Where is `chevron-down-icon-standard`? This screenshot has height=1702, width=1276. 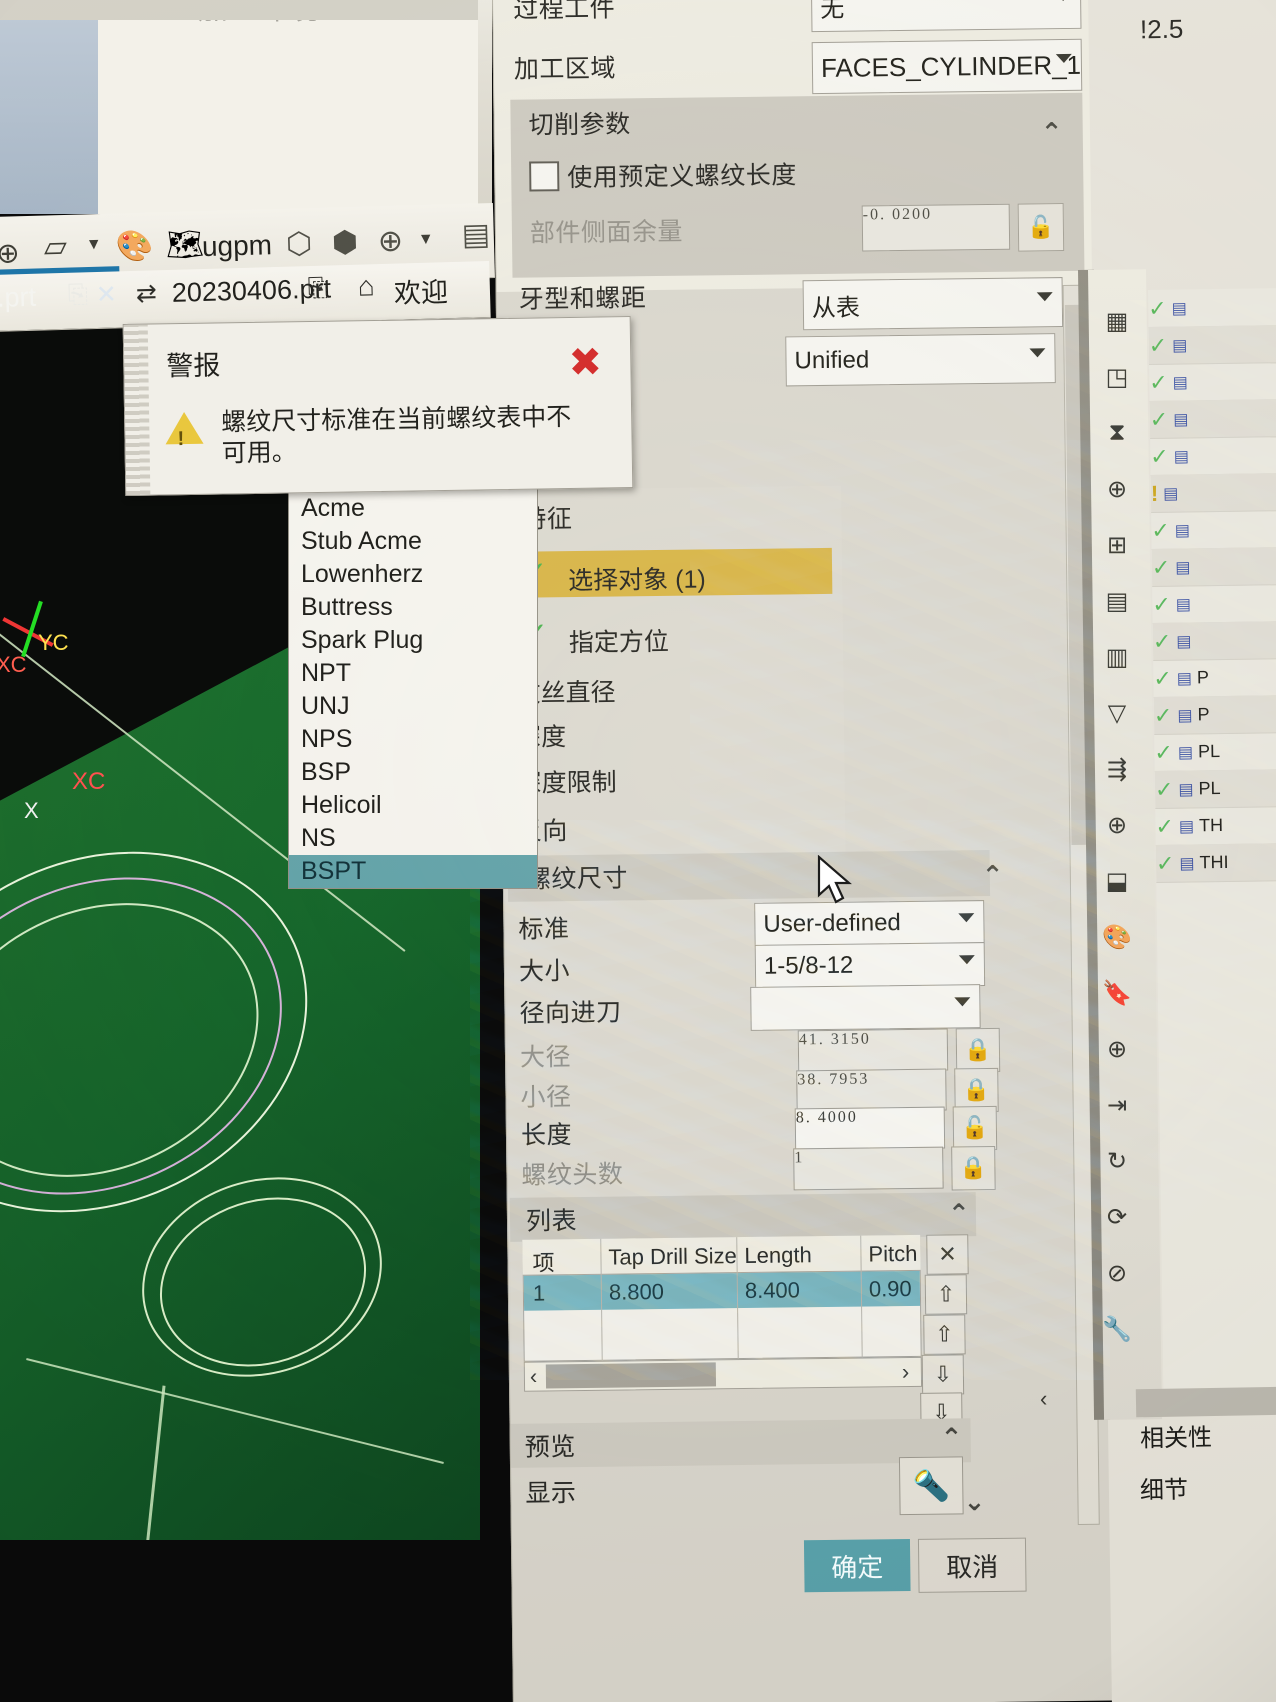
chevron-down-icon-standard is located at coordinates (1037, 353).